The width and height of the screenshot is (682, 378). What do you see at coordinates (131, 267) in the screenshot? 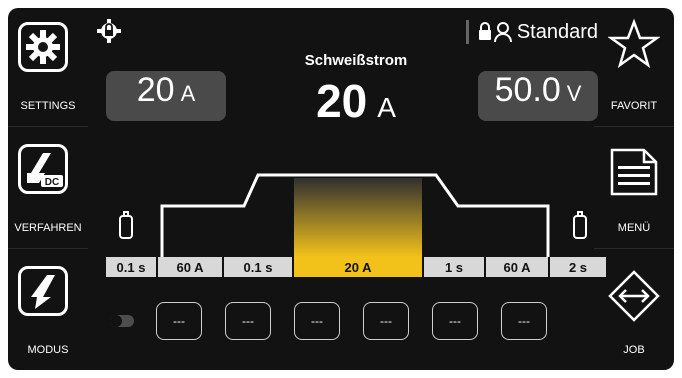
I see `prepurge-time: 0.1 s` at bounding box center [131, 267].